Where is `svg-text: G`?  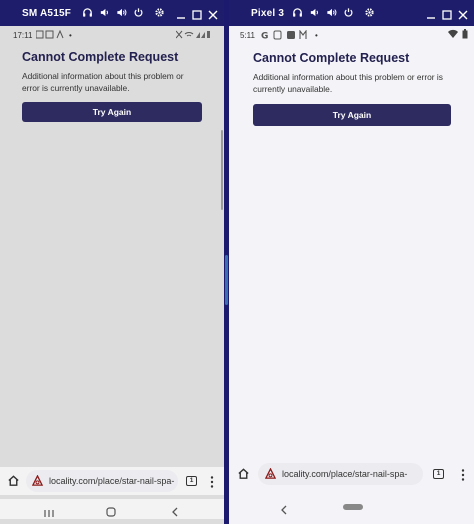
svg-text: G is located at coordinates (264, 36).